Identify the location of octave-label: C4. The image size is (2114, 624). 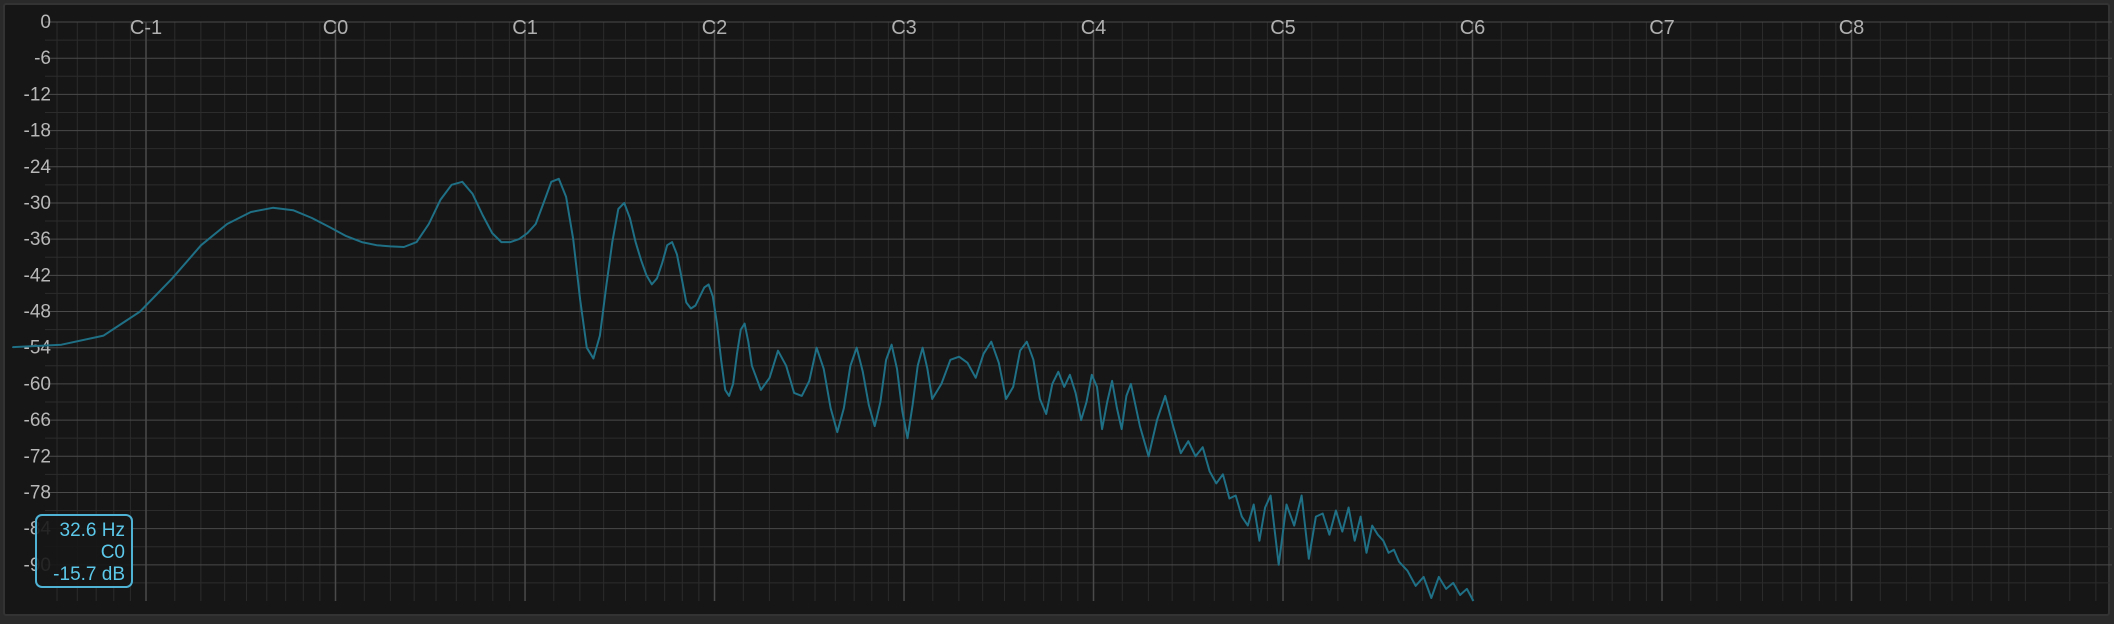
(1094, 28).